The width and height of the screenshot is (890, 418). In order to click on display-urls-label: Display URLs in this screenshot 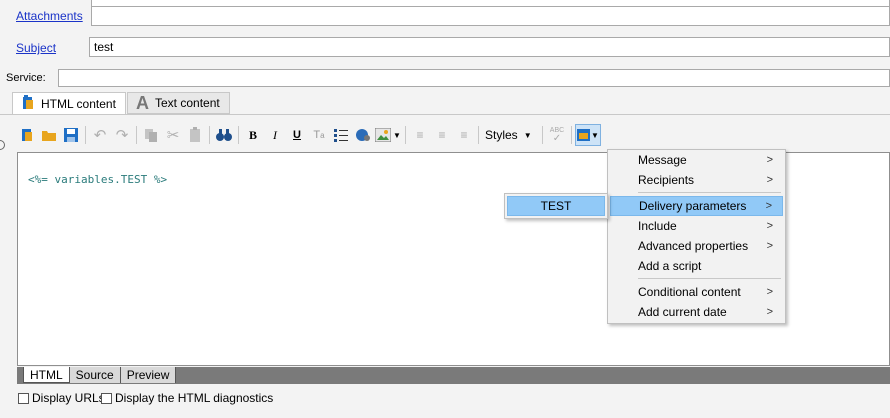, I will do `click(68, 398)`.